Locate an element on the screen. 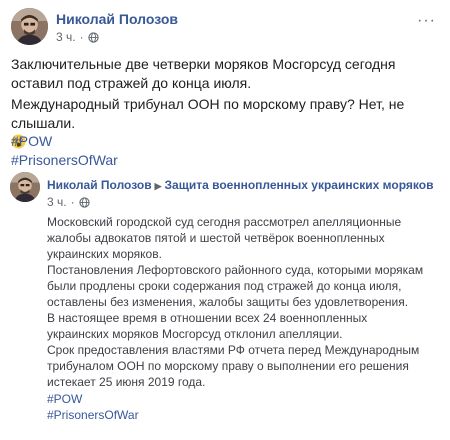 This screenshot has height=440, width=450. shared-post-meta: 3 ч. · is located at coordinates (68, 202).